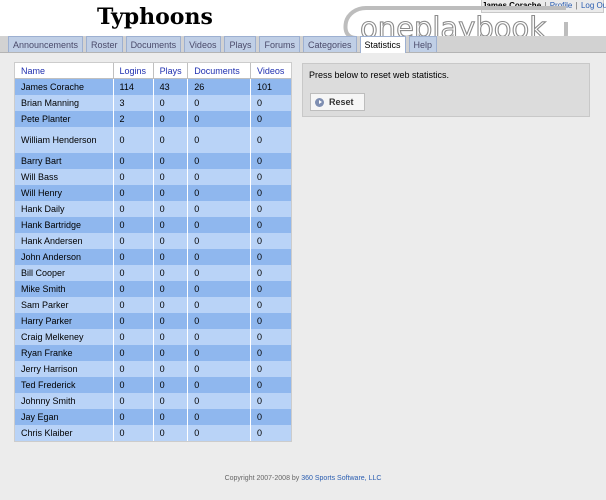 This screenshot has width=606, height=500. What do you see at coordinates (219, 71) in the screenshot?
I see `column-header-documents: Documents` at bounding box center [219, 71].